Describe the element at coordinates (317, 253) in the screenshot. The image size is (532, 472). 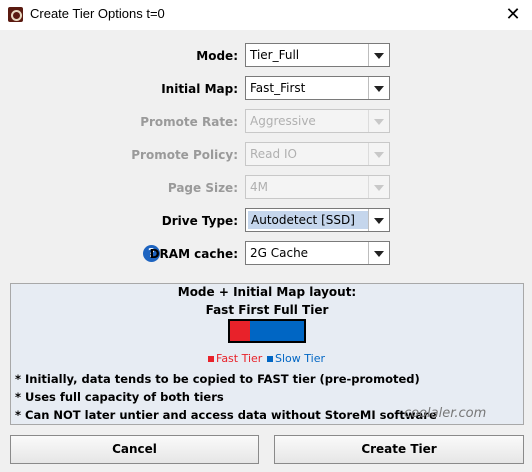
I see `dram-cache-select: 2G Cache` at that location.